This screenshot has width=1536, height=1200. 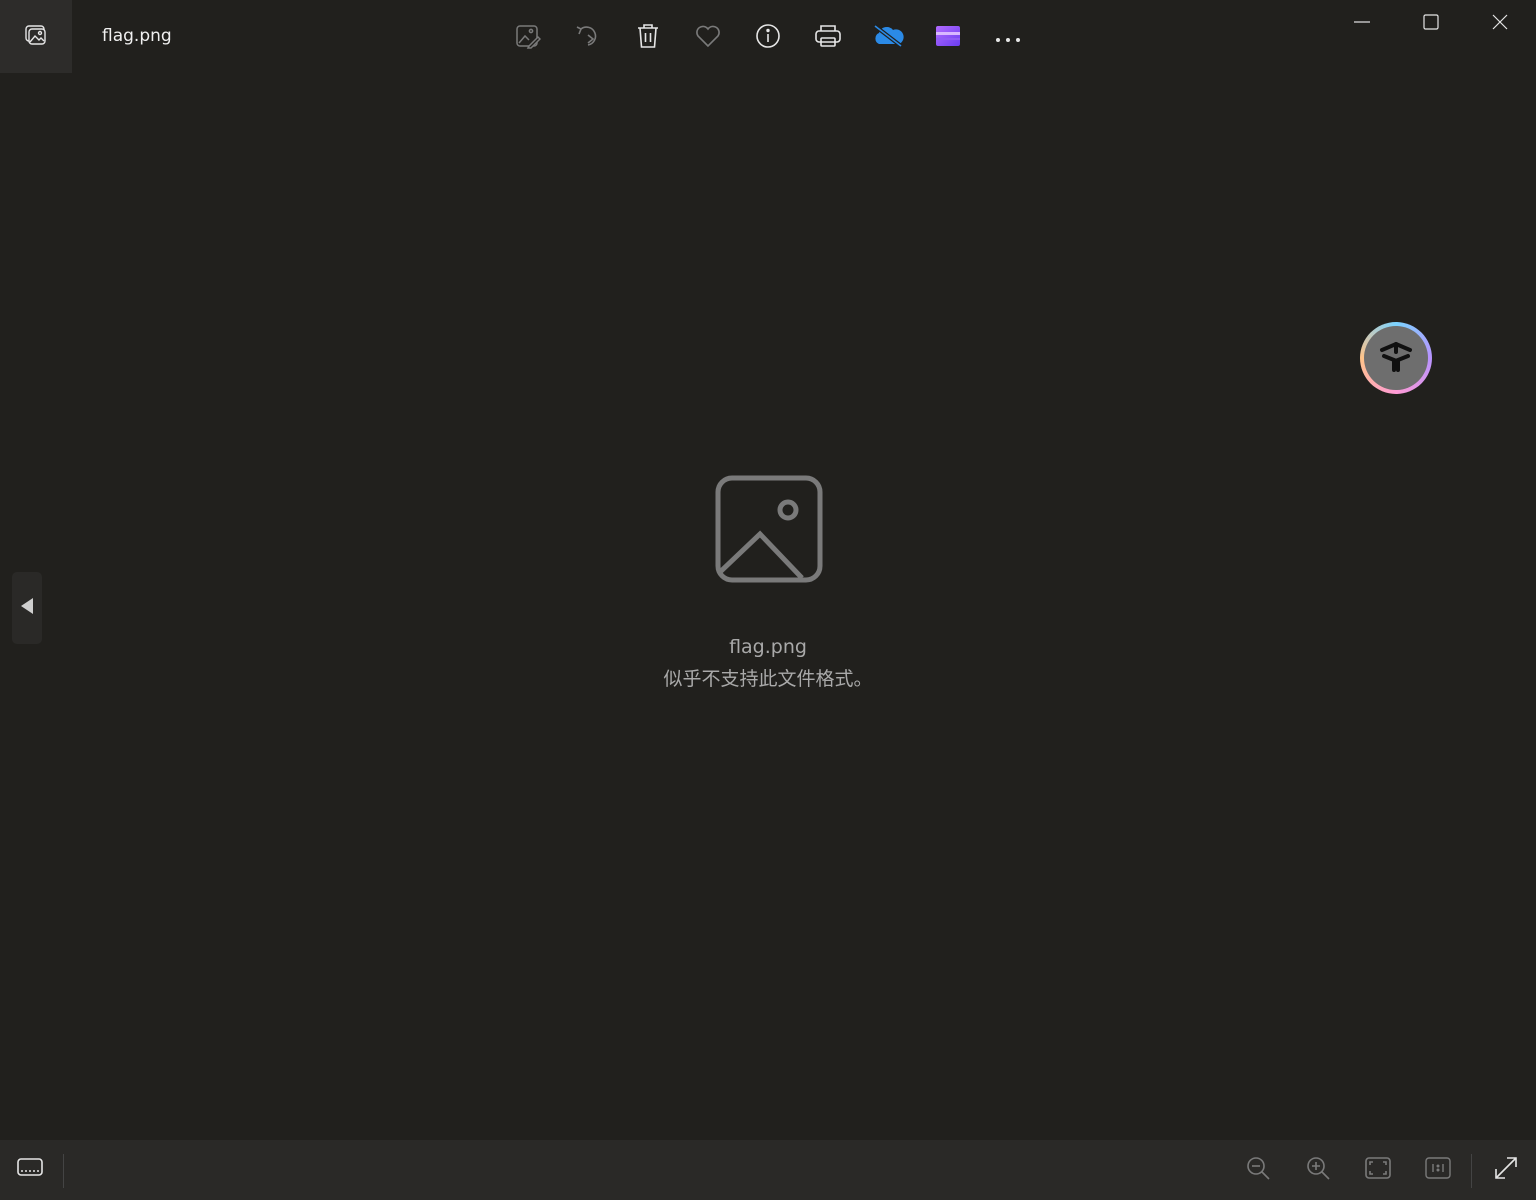 I want to click on close-icon, so click(x=1500, y=24).